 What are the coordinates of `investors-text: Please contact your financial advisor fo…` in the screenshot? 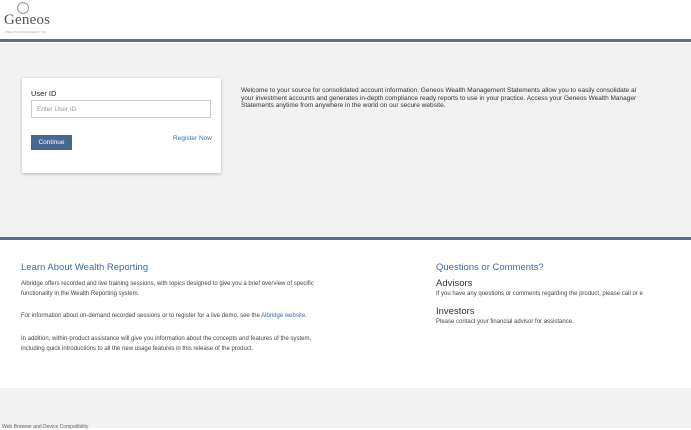 It's located at (505, 322).